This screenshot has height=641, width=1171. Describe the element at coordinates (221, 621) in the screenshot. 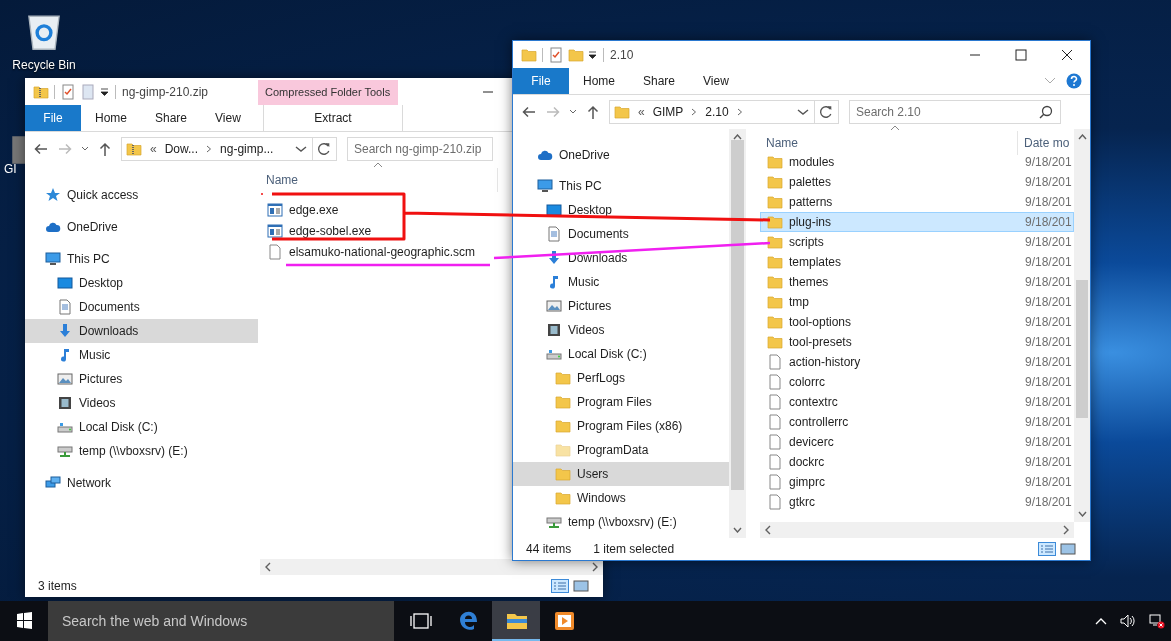

I see `taskbar-search-field: Search the web and Windows` at that location.